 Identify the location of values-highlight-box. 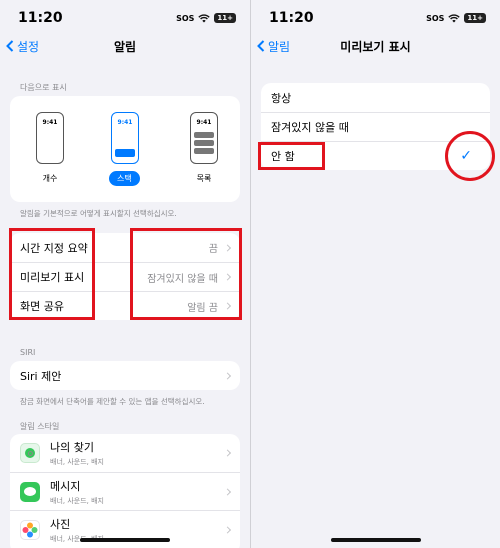
(186, 274).